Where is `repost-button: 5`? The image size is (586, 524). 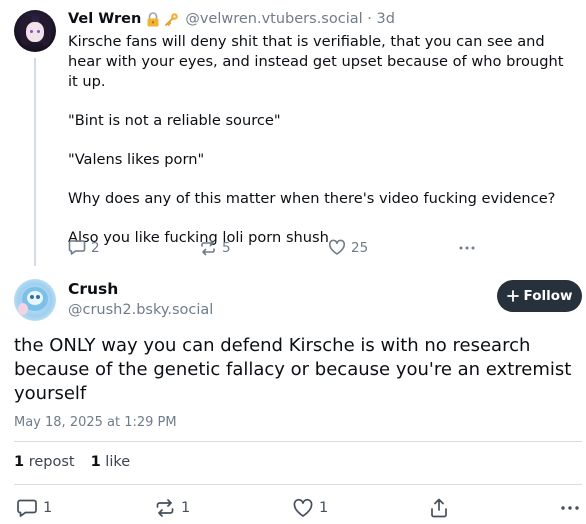 repost-button: 5 is located at coordinates (215, 247).